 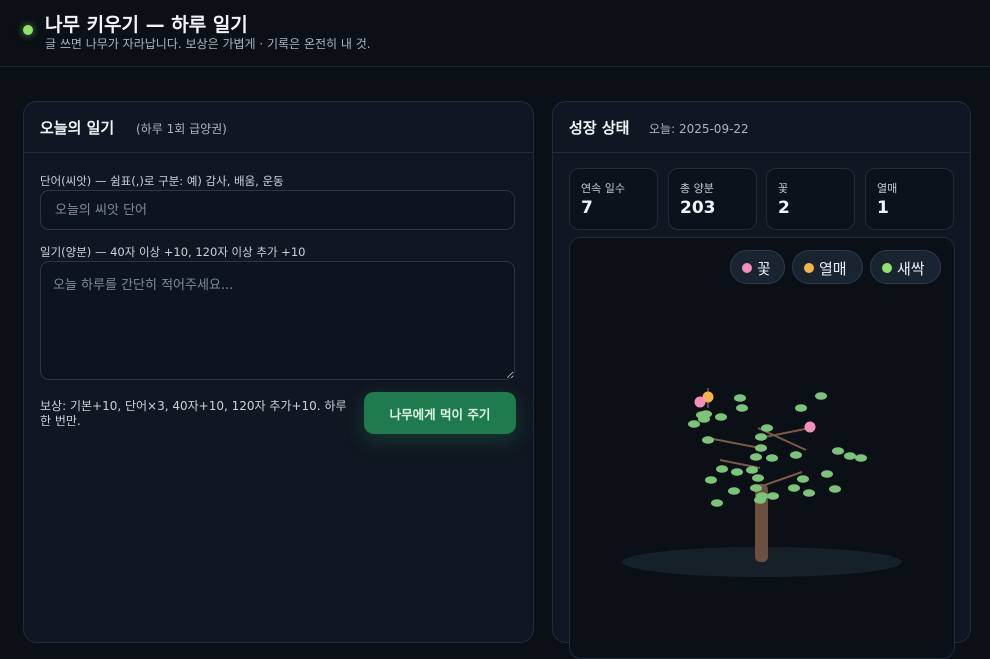 I want to click on flower-dot-icon, so click(x=747, y=268).